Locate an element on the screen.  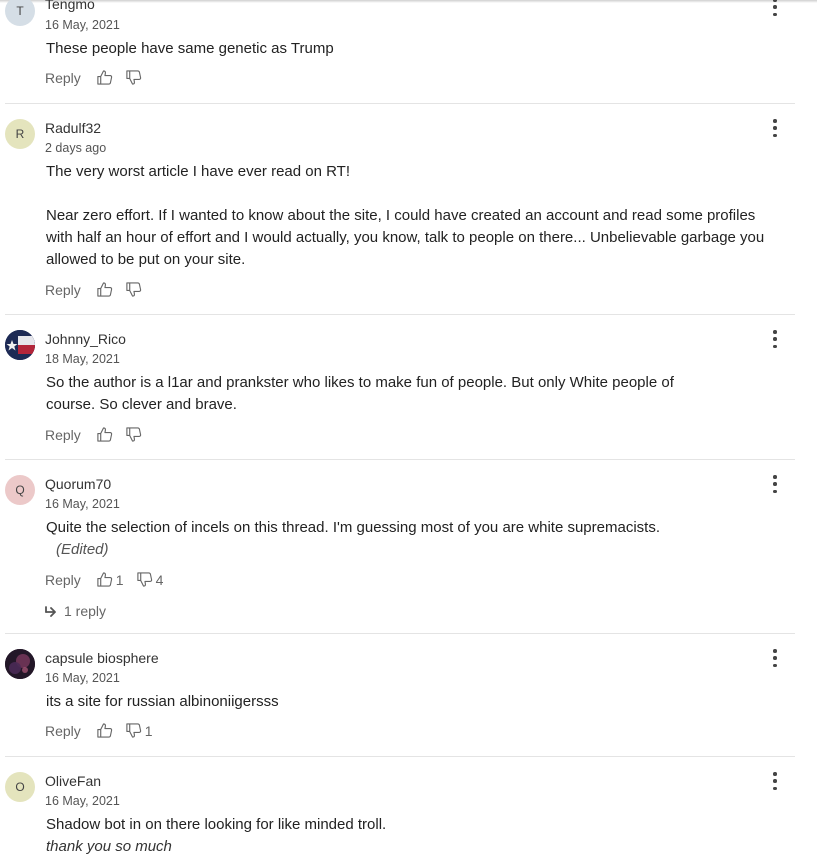
avatar-initial: Q is located at coordinates (20, 490).